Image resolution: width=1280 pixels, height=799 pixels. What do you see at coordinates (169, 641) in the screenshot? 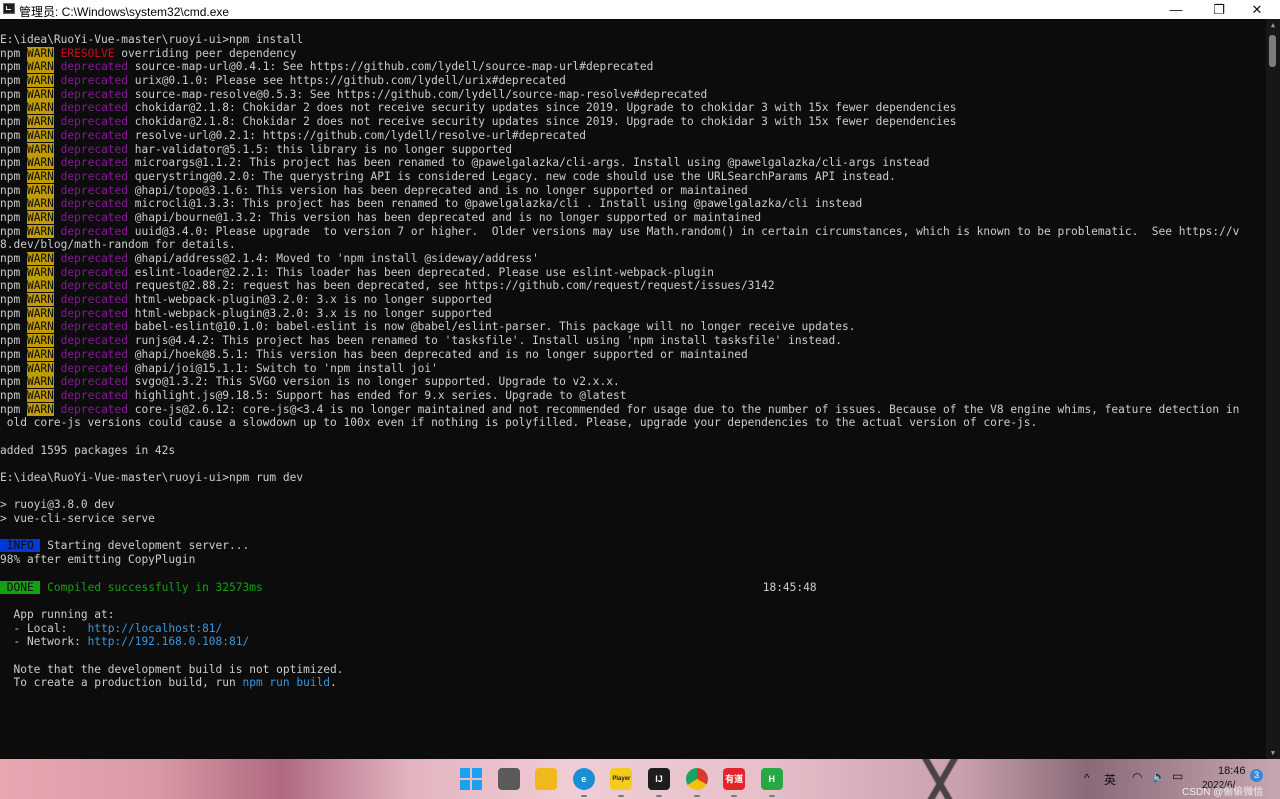
I see `link-text: http://192.168.0.108:81/` at bounding box center [169, 641].